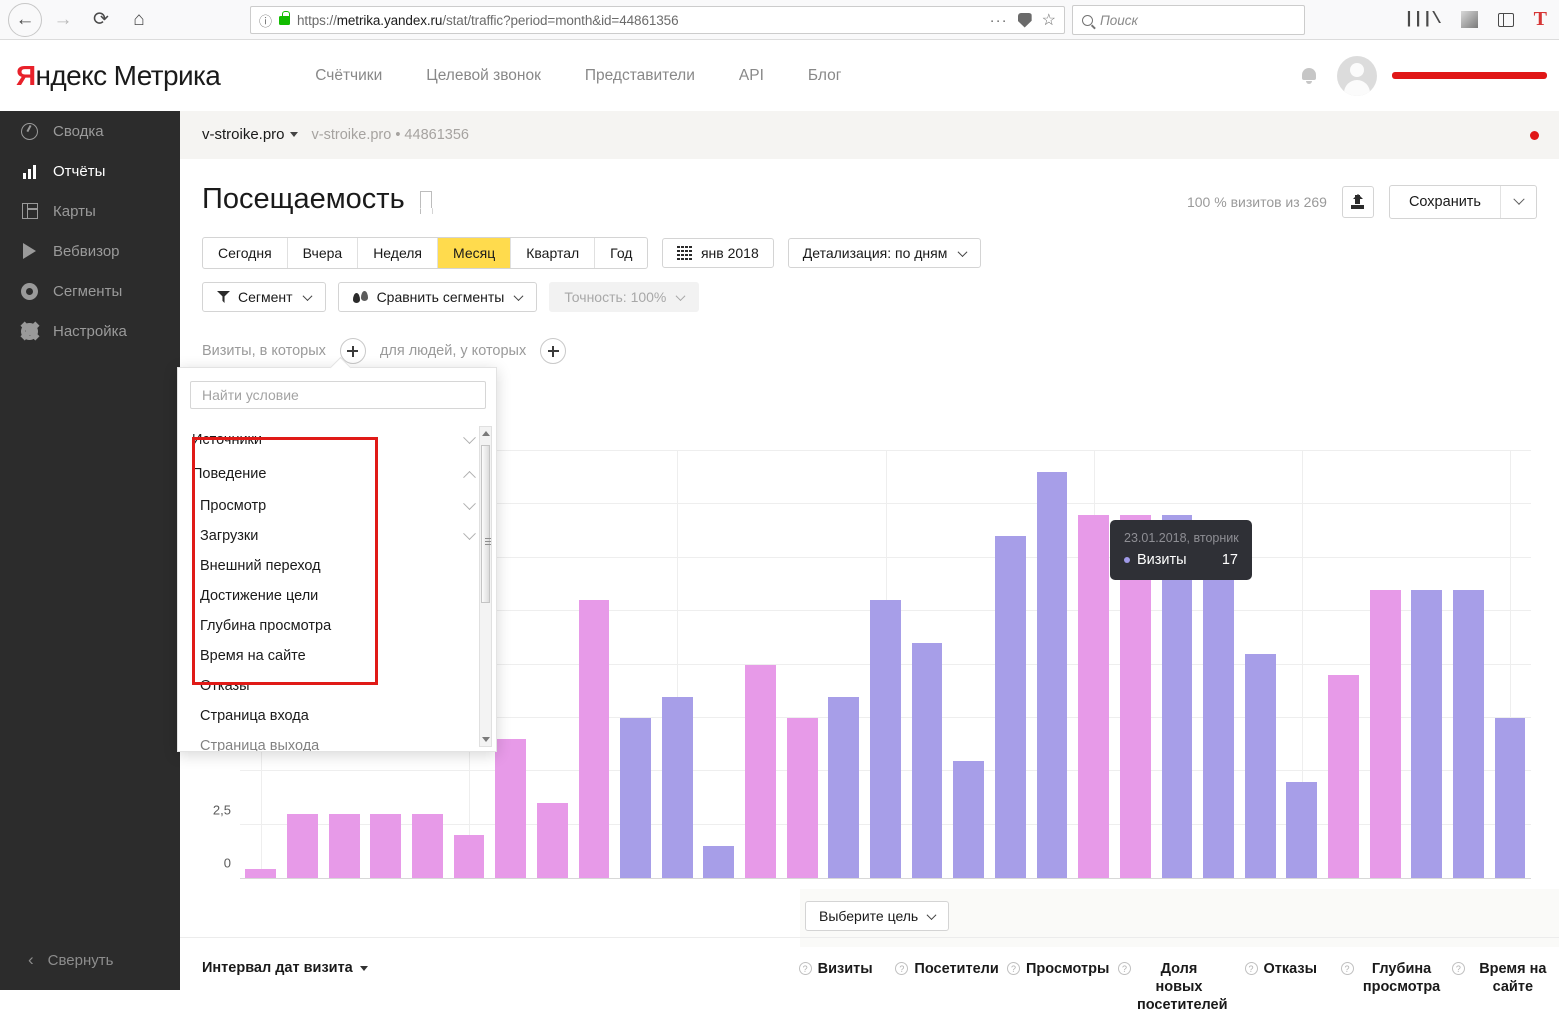 The height and width of the screenshot is (1014, 1559). I want to click on home-icon: ⌂, so click(139, 20).